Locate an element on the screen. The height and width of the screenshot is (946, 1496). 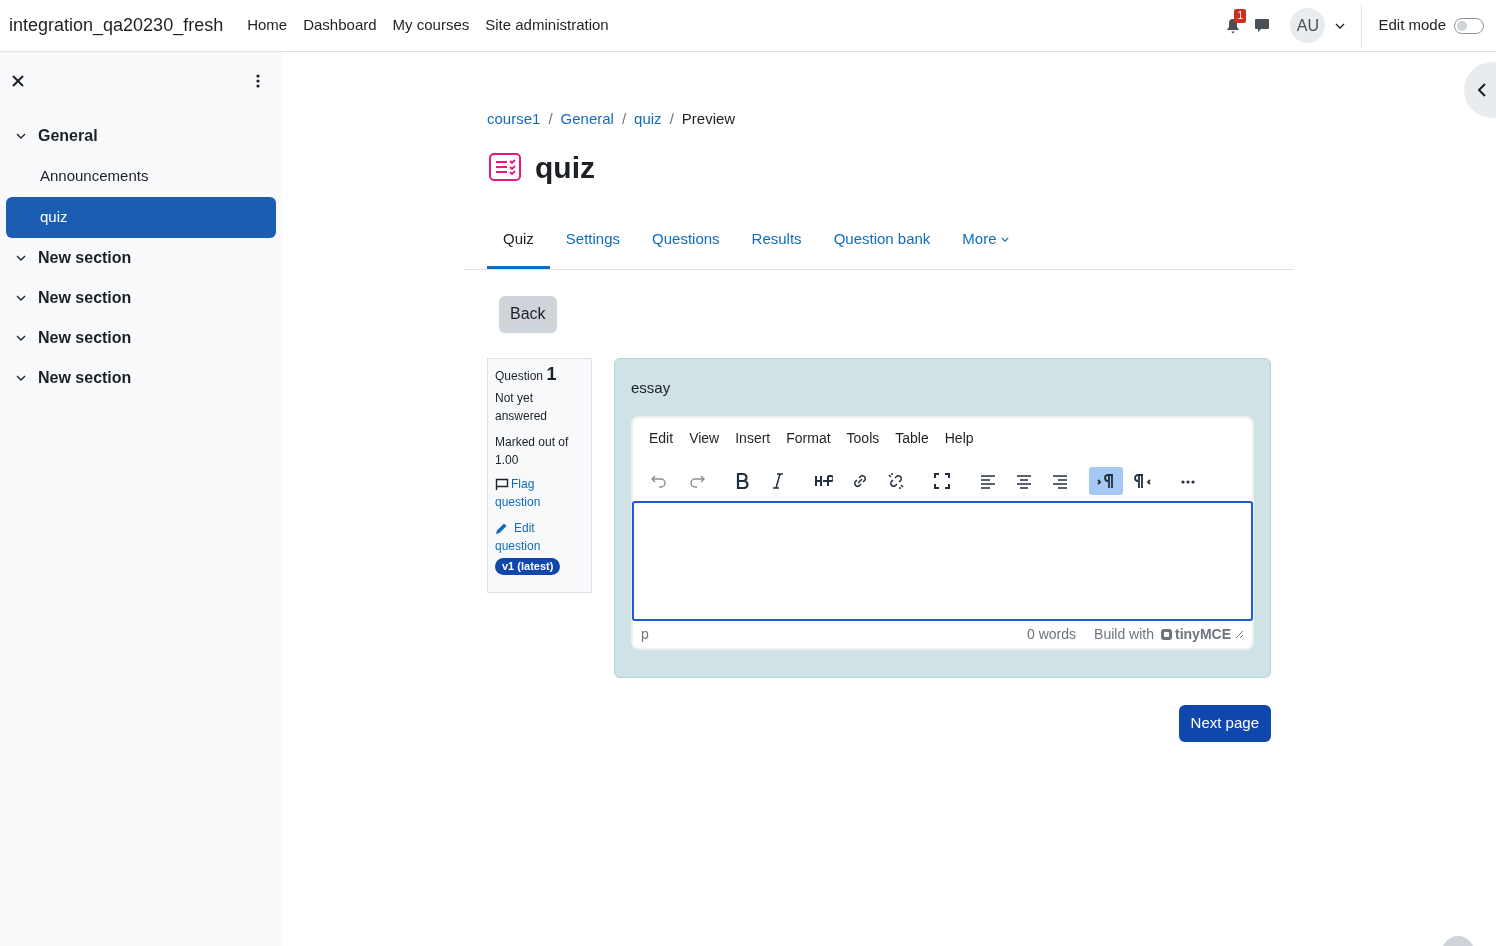
back-button: Back is located at coordinates (528, 314).